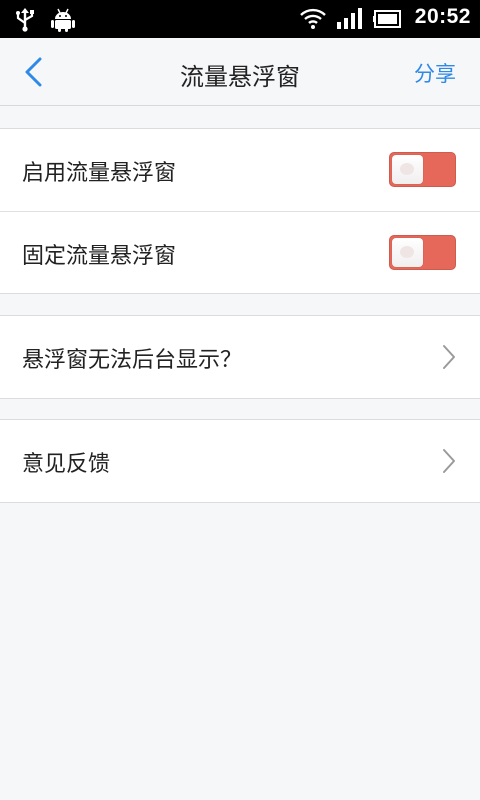 The height and width of the screenshot is (800, 480). What do you see at coordinates (313, 20) in the screenshot?
I see `wifi-icon` at bounding box center [313, 20].